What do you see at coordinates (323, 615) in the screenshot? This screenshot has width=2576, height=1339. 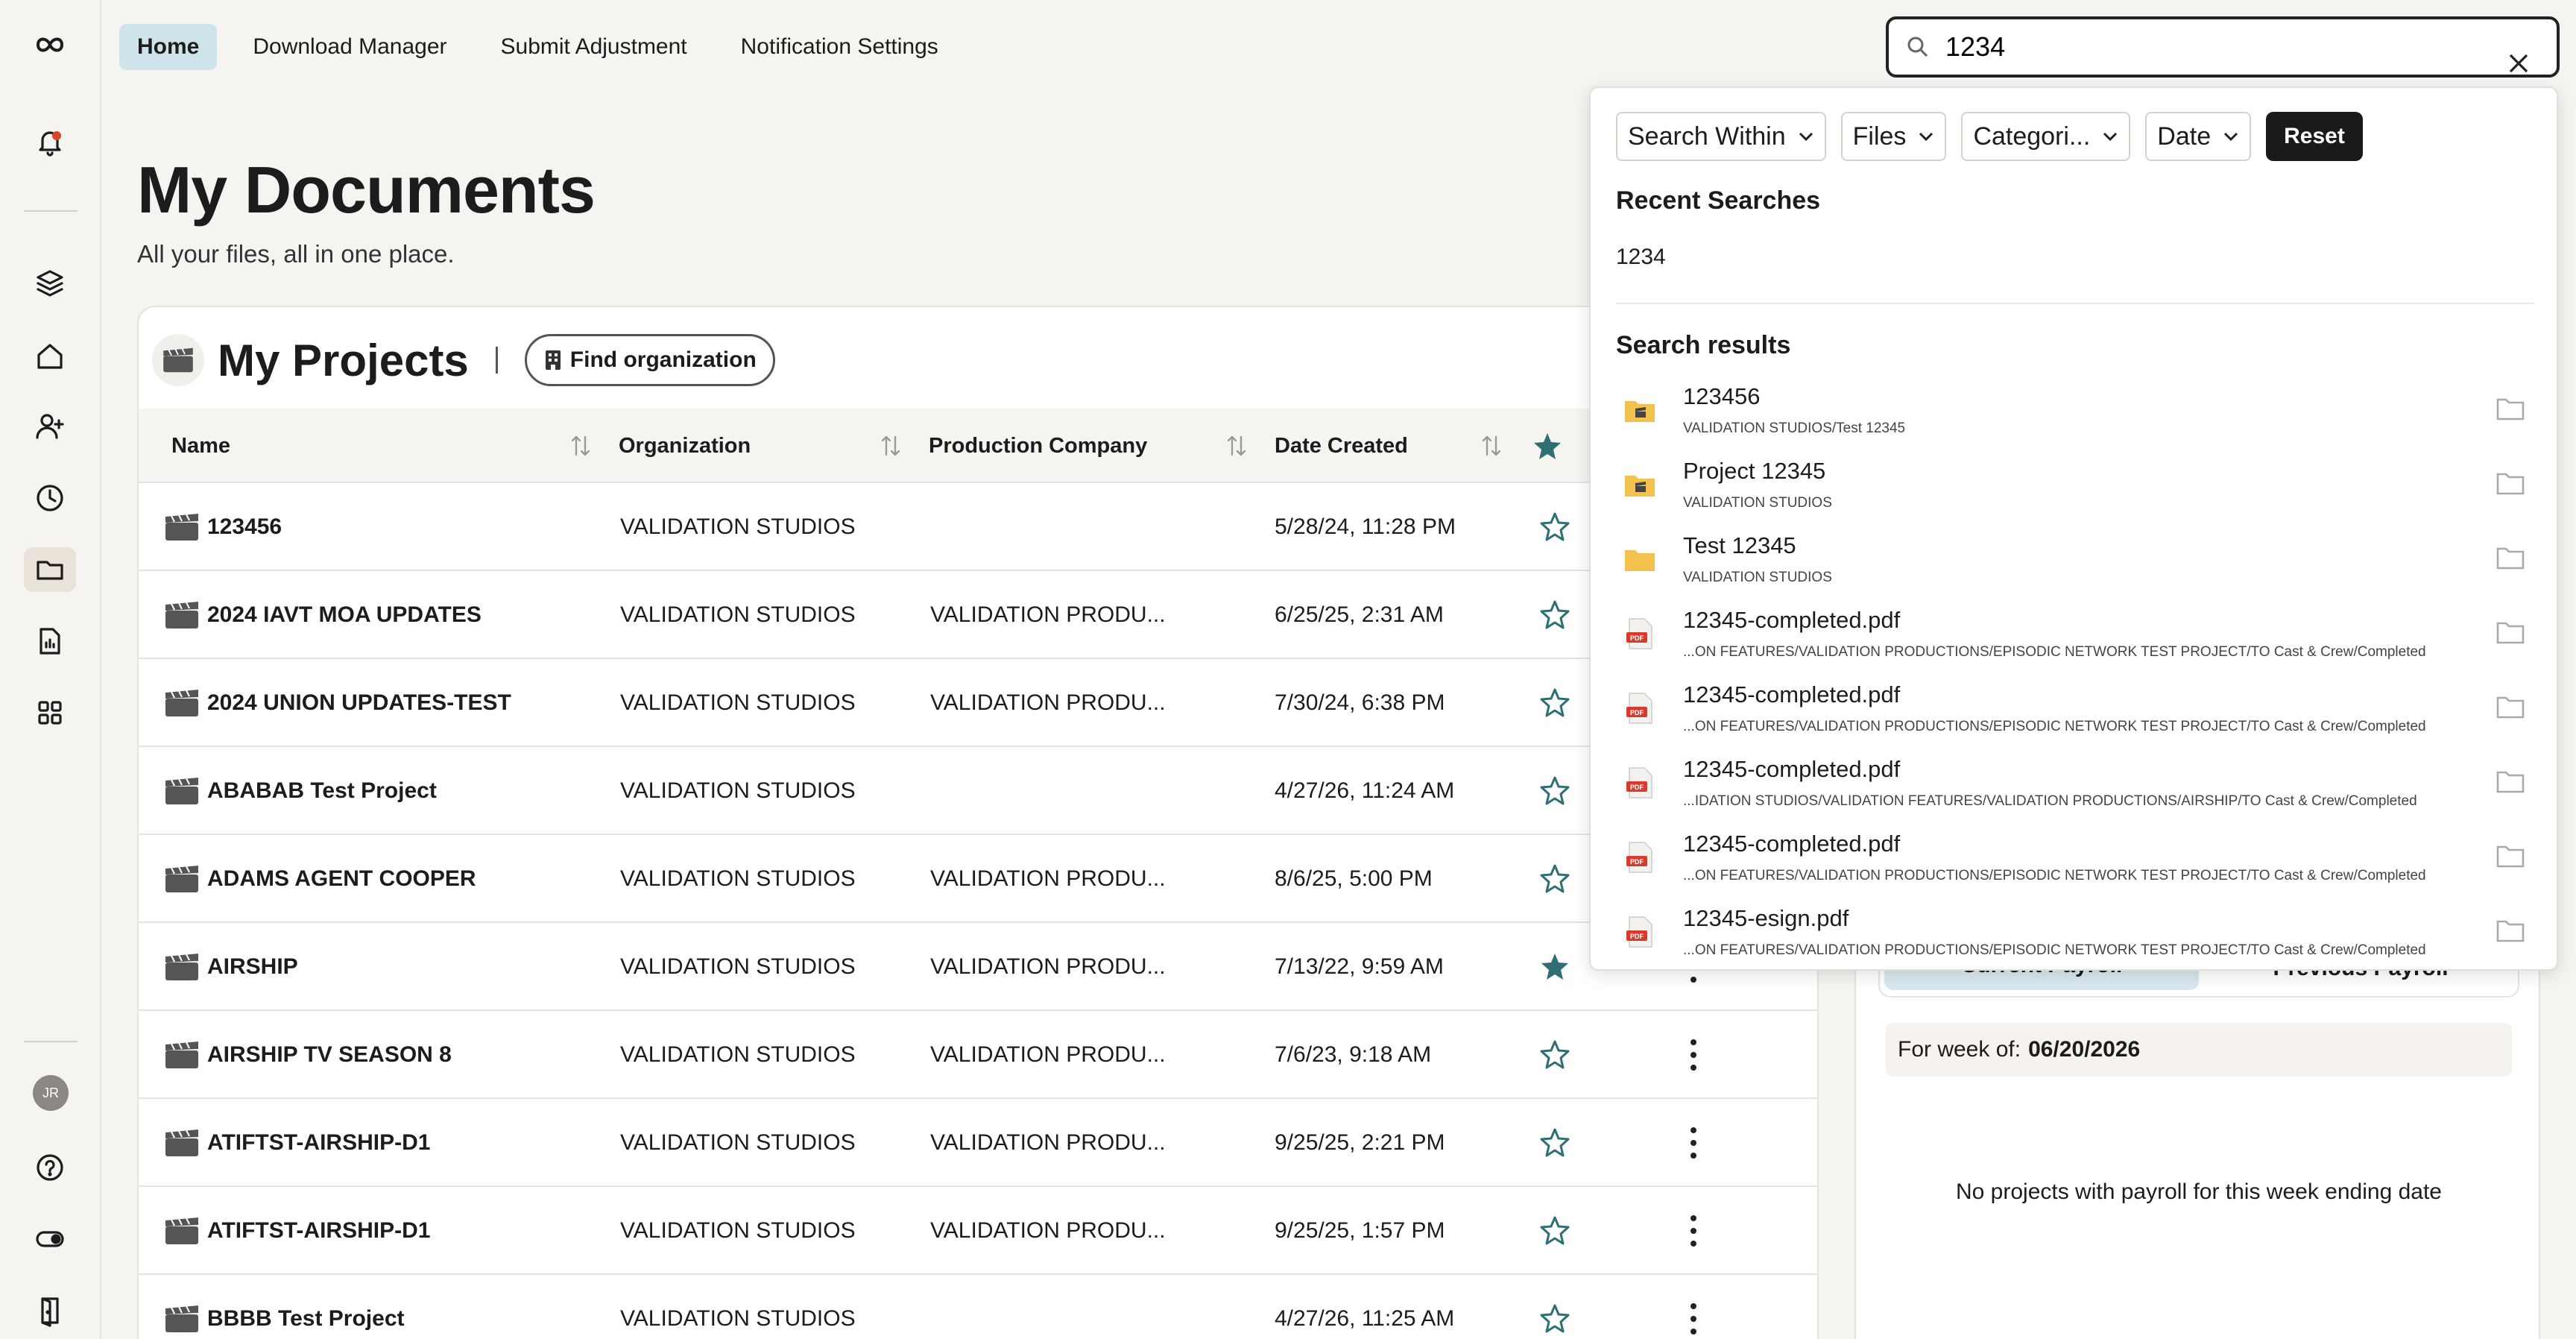 I see `project-name-cell: 2024 IAVT MOA UPDATES` at bounding box center [323, 615].